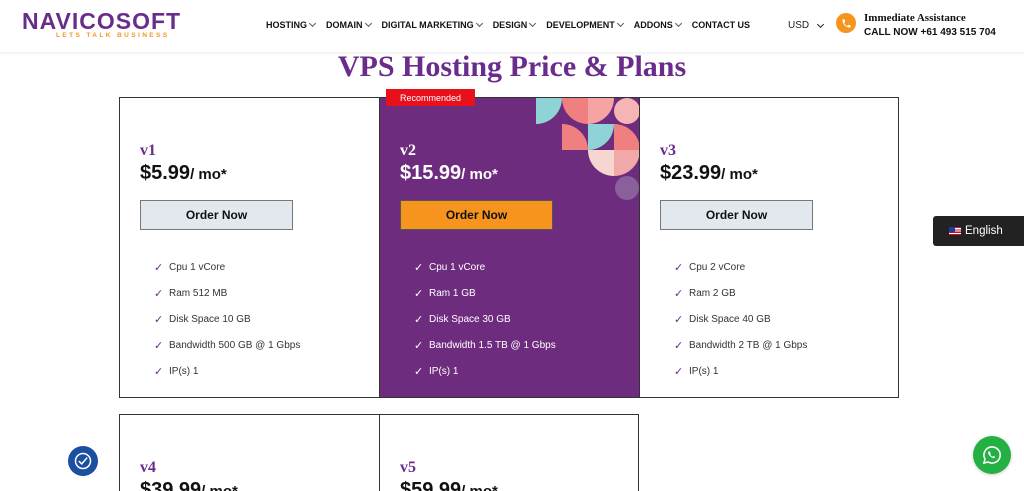  What do you see at coordinates (291, 24) in the screenshot?
I see `nav-hosting: HOSTING` at bounding box center [291, 24].